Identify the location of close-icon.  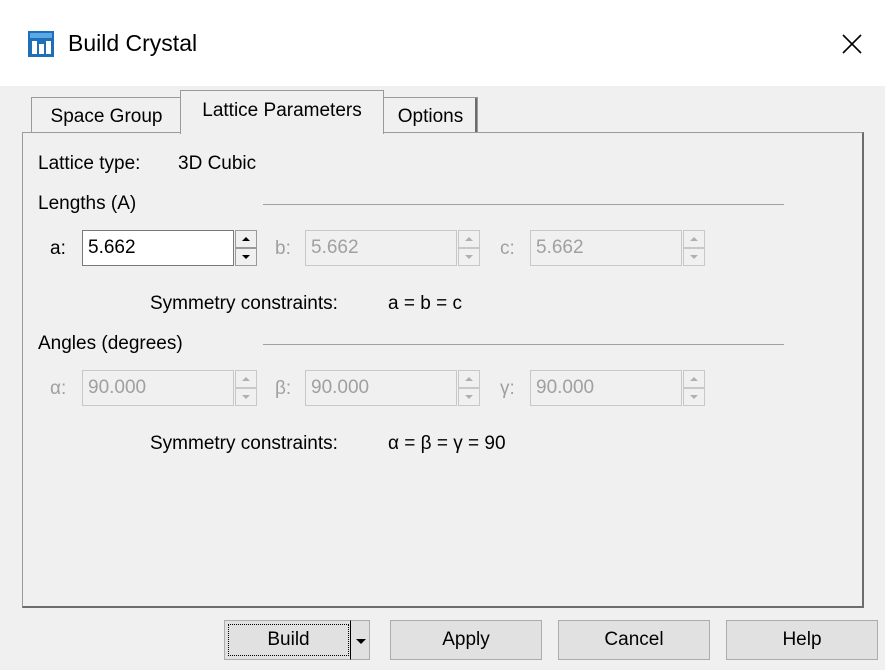
(852, 44).